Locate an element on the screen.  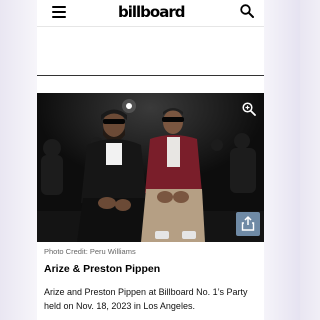
zoom-in-icon is located at coordinates (249, 109).